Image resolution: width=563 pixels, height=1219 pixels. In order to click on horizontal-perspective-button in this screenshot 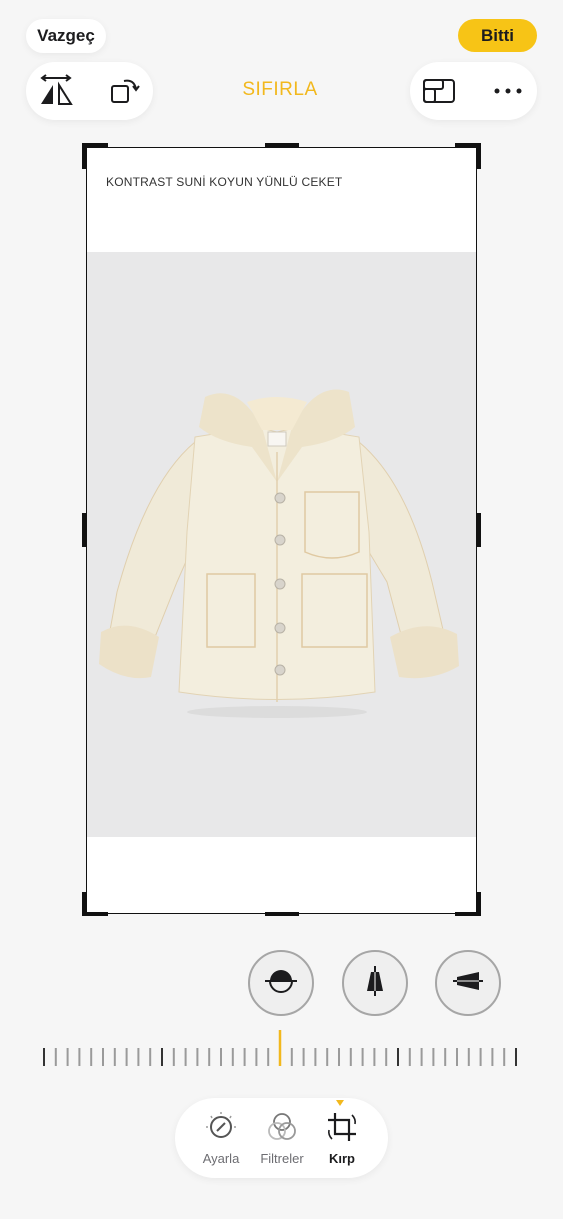, I will do `click(468, 983)`.